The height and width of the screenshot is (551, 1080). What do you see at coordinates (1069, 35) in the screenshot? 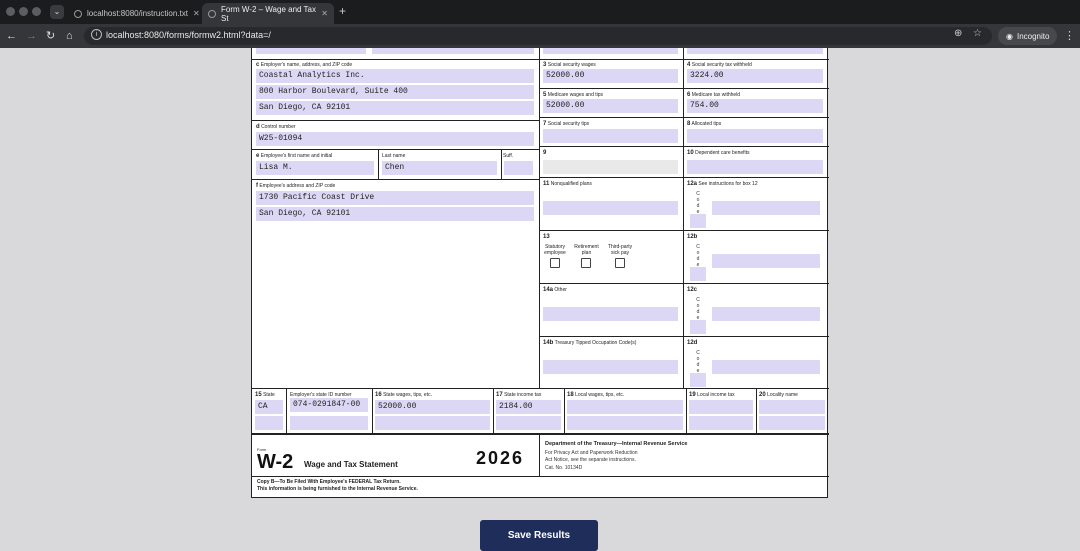
I see `menu-kebab-icon: ⋮` at bounding box center [1069, 35].